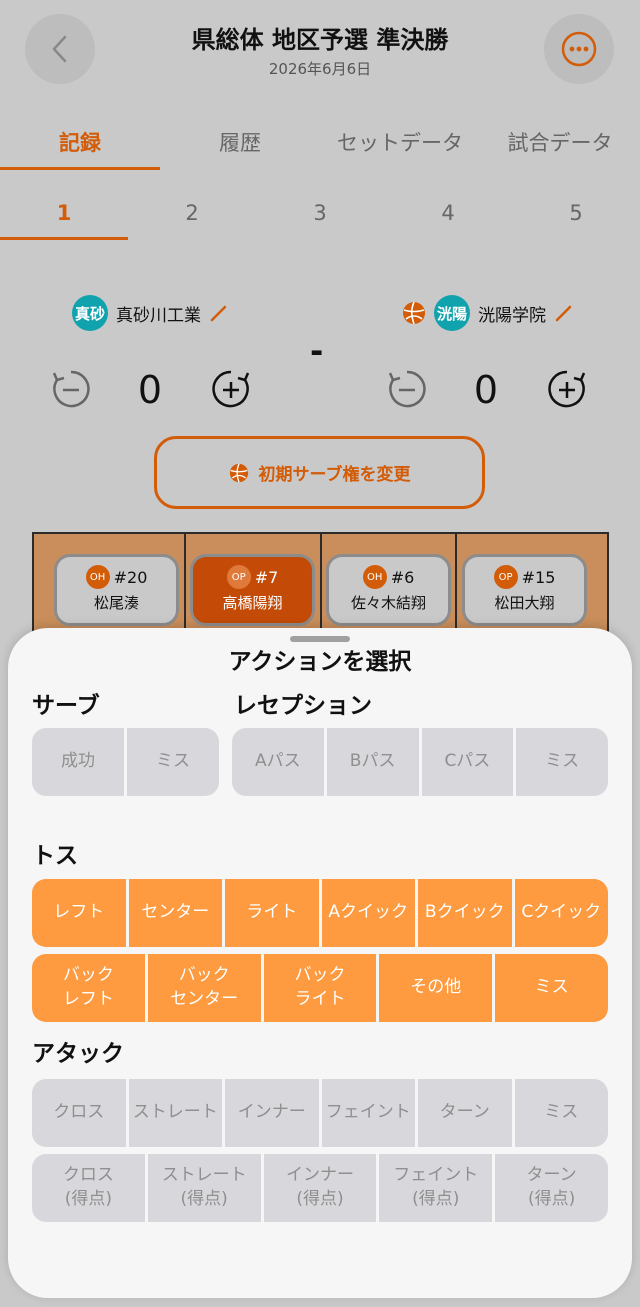 Image resolution: width=640 pixels, height=1307 pixels. What do you see at coordinates (576, 214) in the screenshot?
I see `set-tab-5: 5` at bounding box center [576, 214].